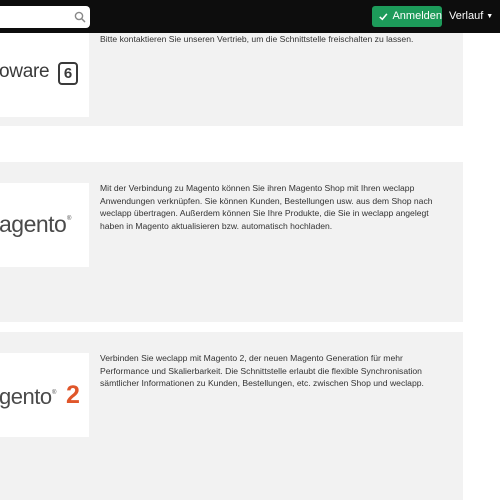 Image resolution: width=500 pixels, height=500 pixels. I want to click on check-icon, so click(383, 17).